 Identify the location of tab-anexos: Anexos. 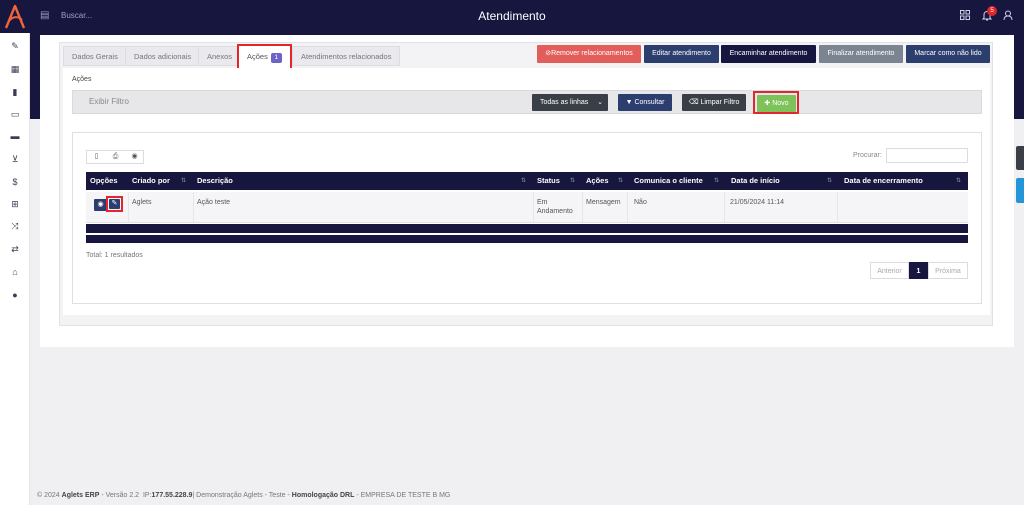
(220, 56).